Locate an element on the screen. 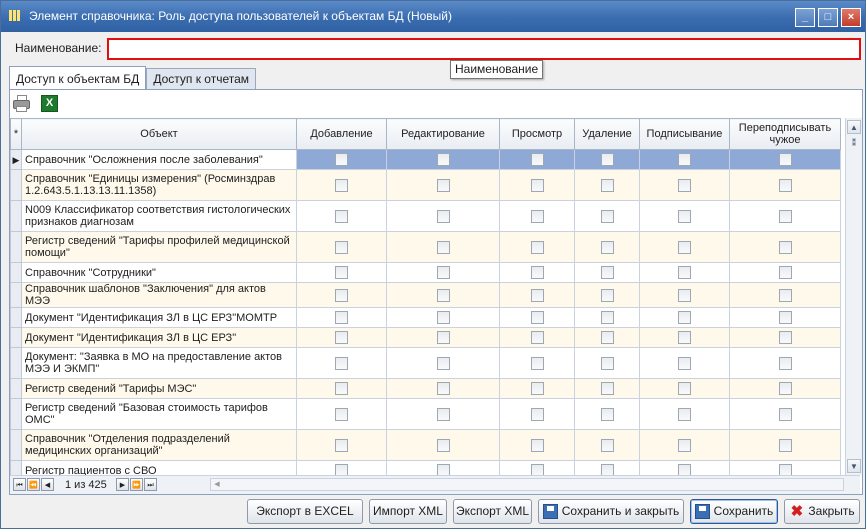  grid-settings-icon: ⁑ is located at coordinates (854, 143).